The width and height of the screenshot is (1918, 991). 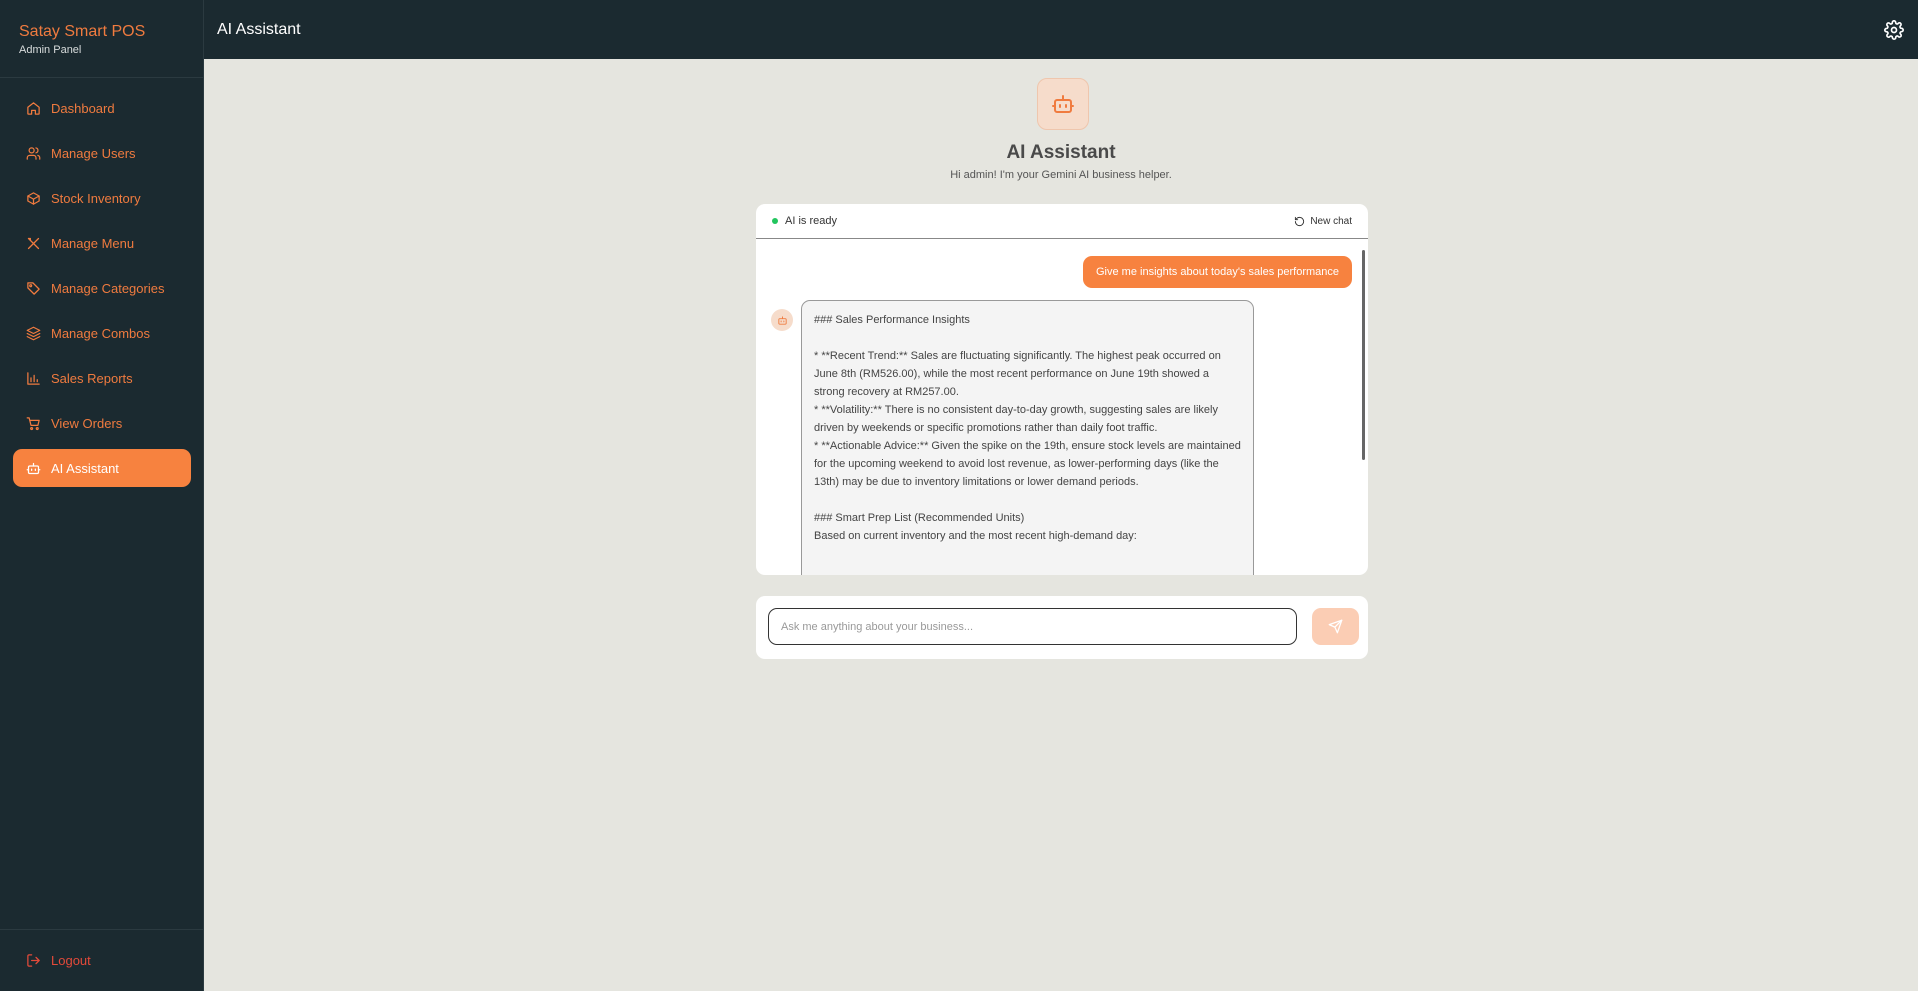 I want to click on sidebar-item-label: Stock Inventory, so click(x=96, y=198).